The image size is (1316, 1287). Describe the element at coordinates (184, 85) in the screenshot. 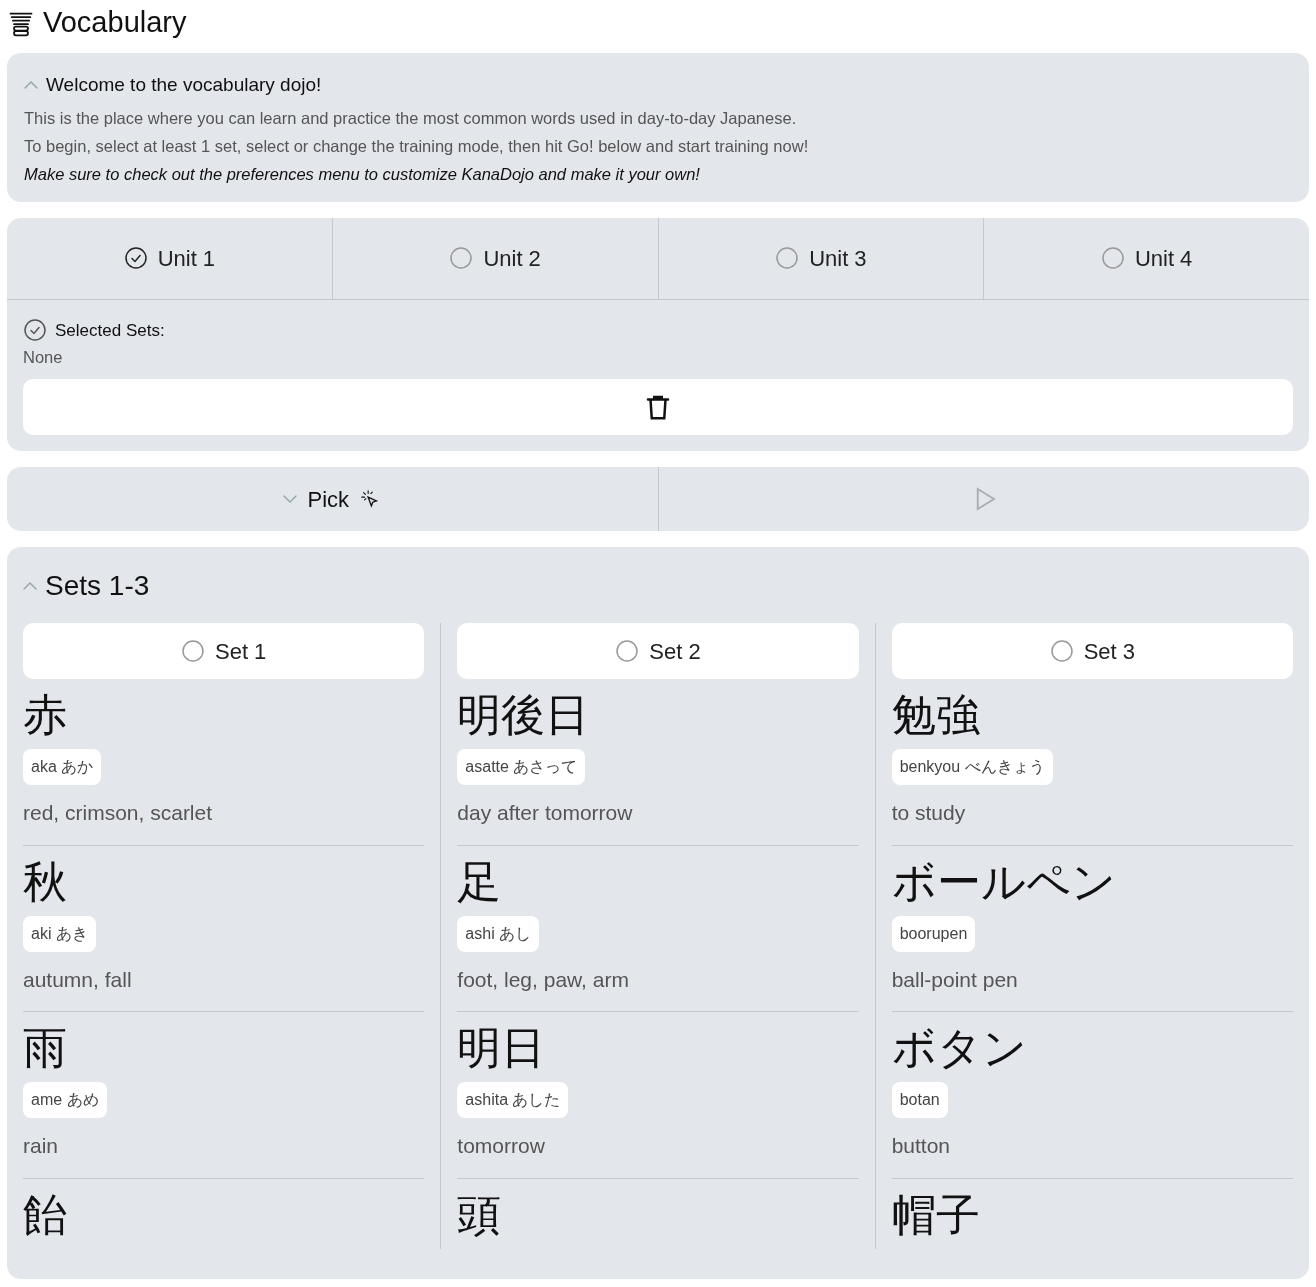

I see `welcome-title: Welcome to the vocabulary dojo!` at that location.